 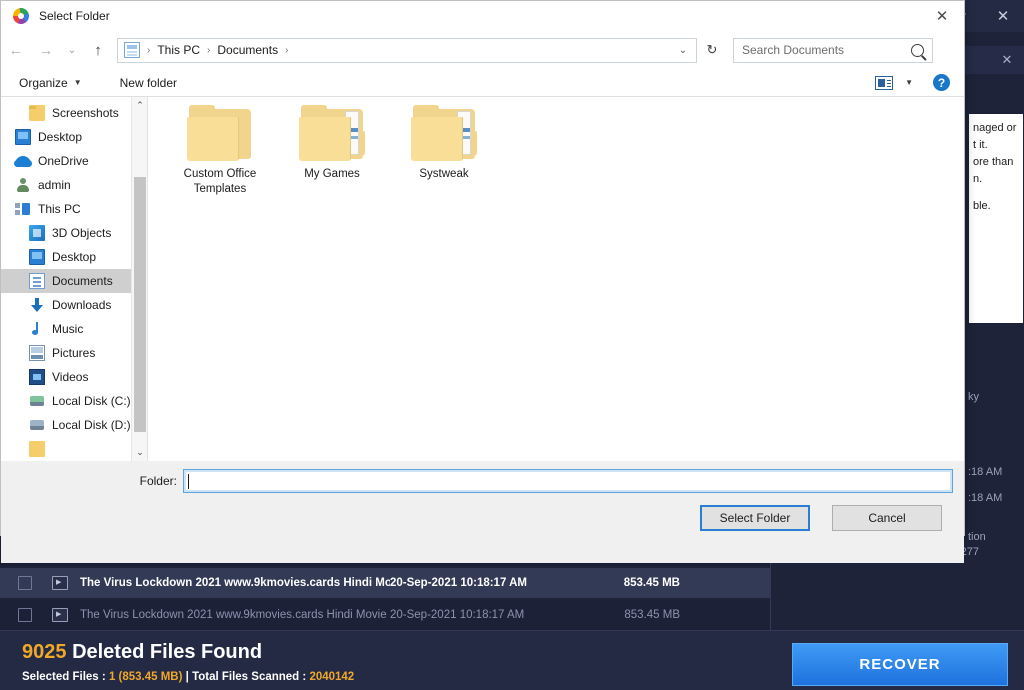 I want to click on dialog-action-buttons: Select Folder Cancel, so click(x=821, y=518).